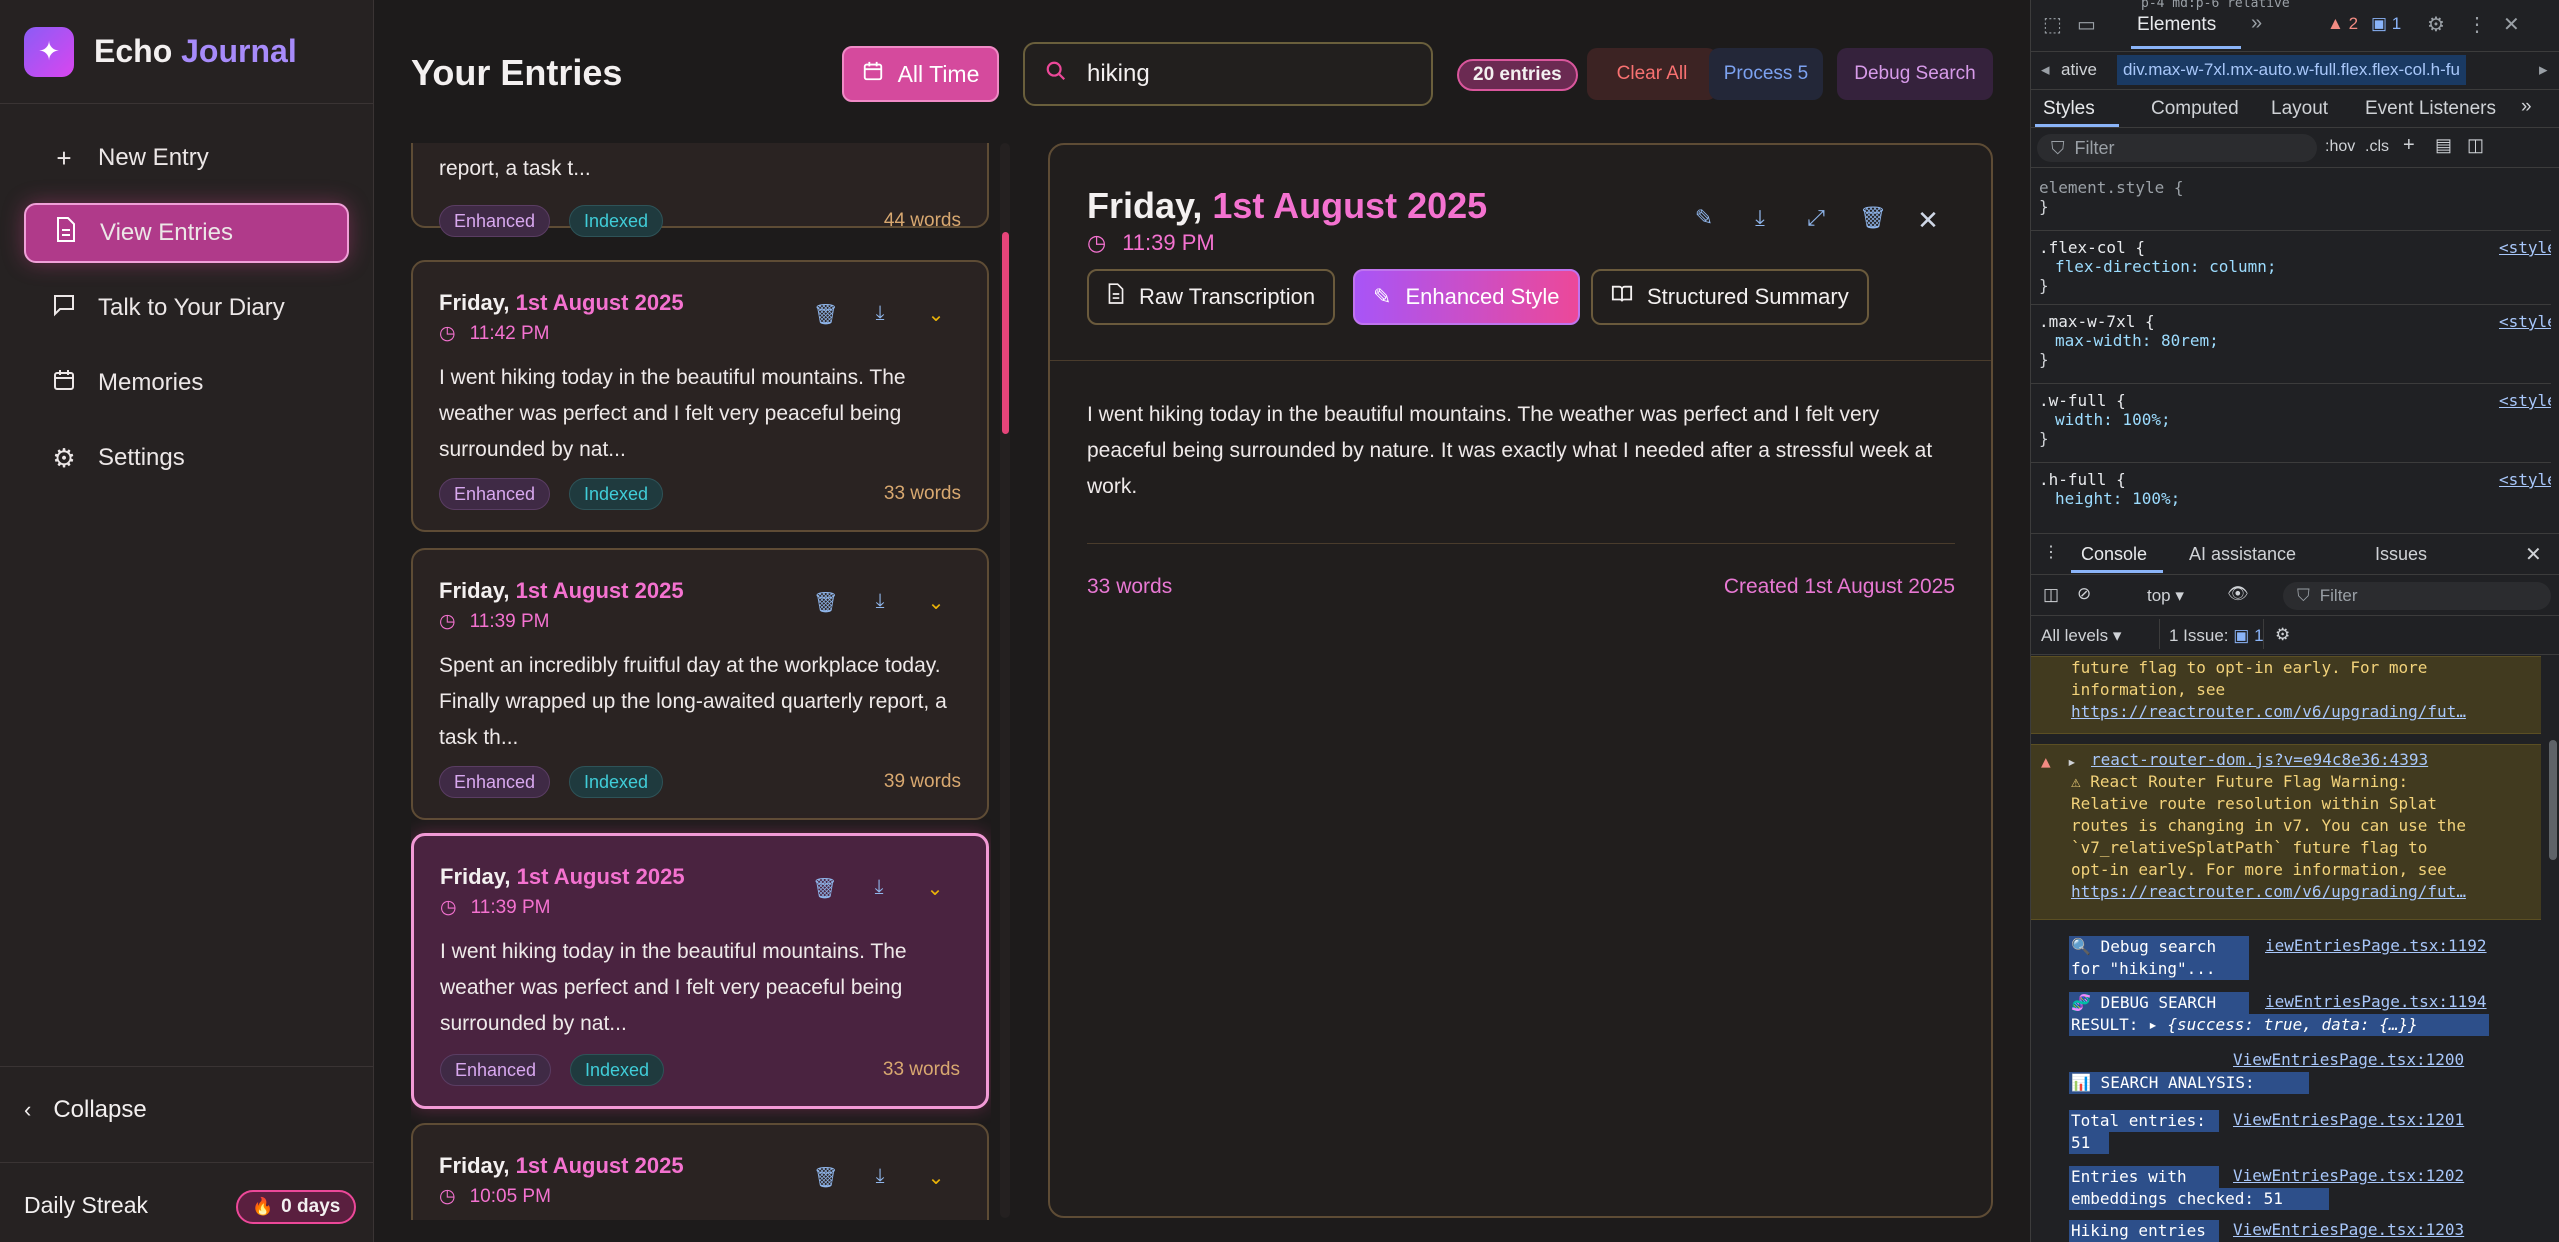  I want to click on tab-structured-summary: Structured Summary, so click(1730, 297).